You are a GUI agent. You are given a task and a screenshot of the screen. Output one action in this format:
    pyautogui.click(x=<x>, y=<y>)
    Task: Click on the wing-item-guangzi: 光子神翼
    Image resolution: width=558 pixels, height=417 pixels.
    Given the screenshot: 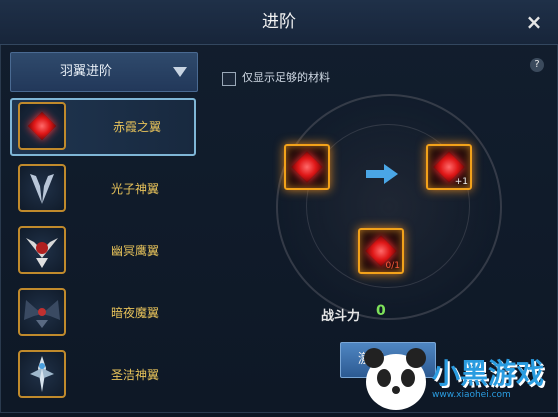 What is the action you would take?
    pyautogui.click(x=103, y=189)
    